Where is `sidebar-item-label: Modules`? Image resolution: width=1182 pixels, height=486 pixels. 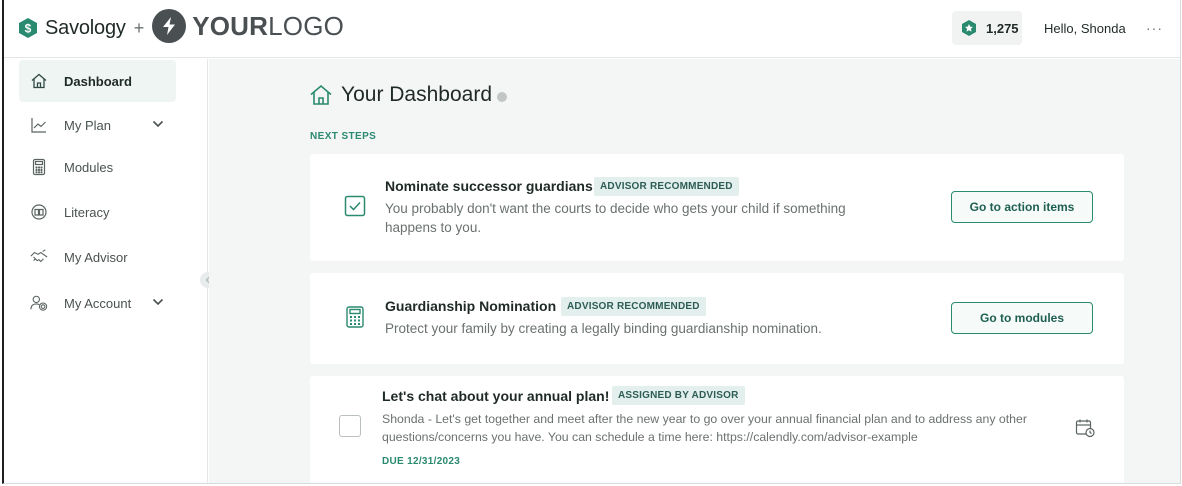
sidebar-item-label: Modules is located at coordinates (89, 167).